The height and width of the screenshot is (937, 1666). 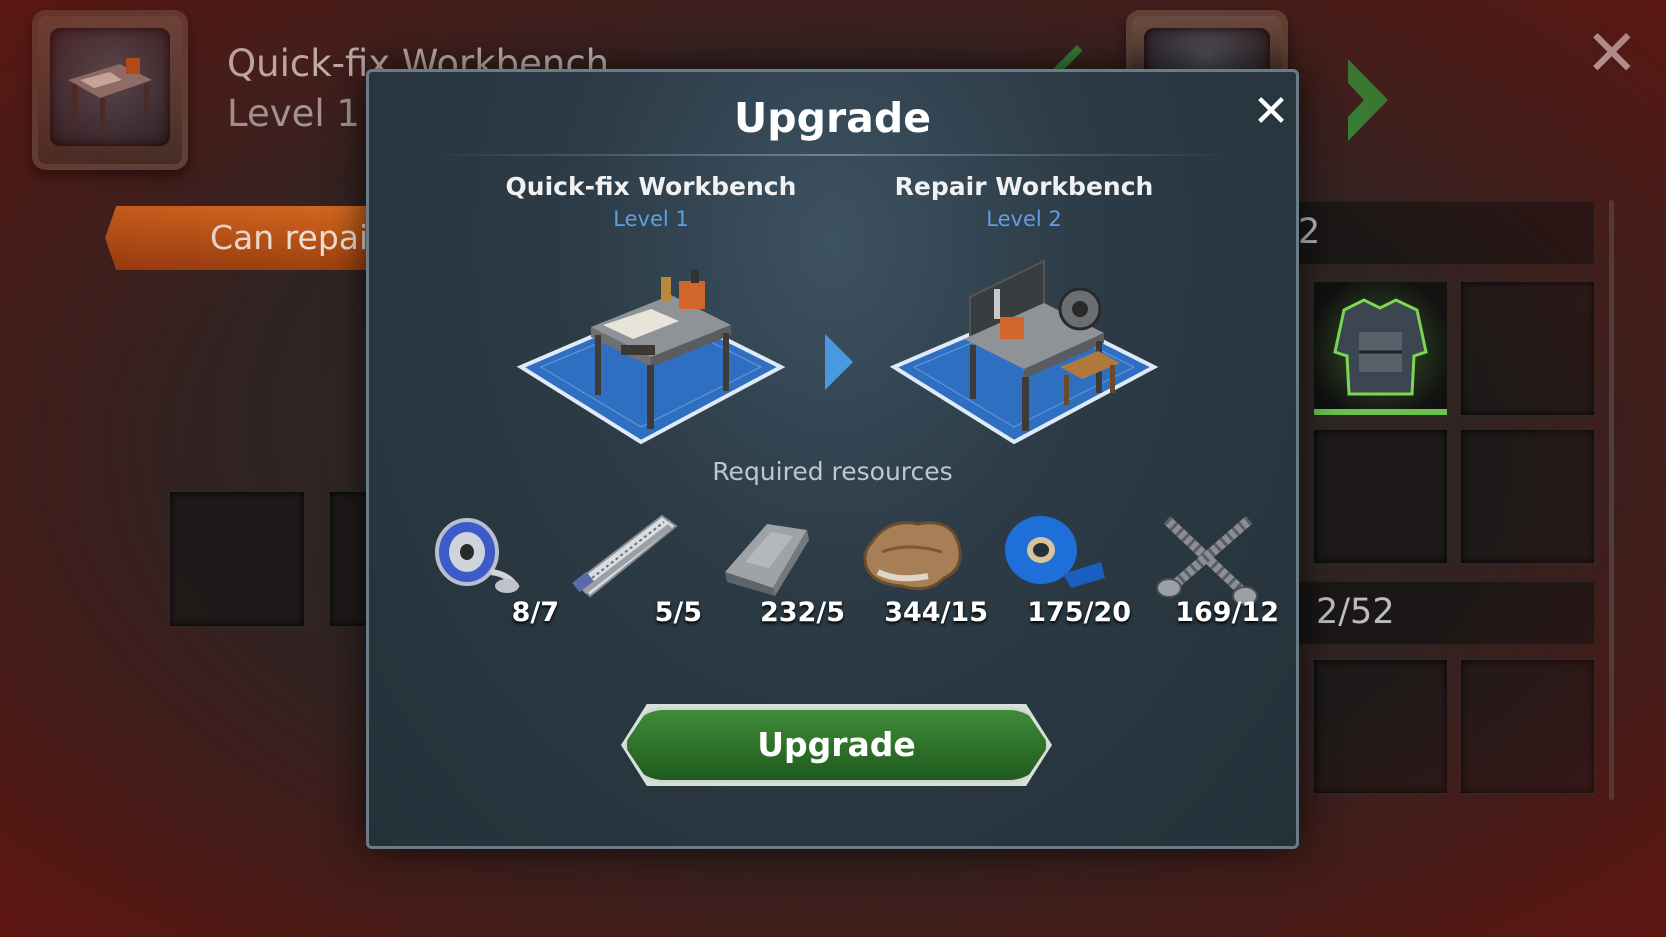 I want to click on can-repair-label: Can repair, so click(x=296, y=237).